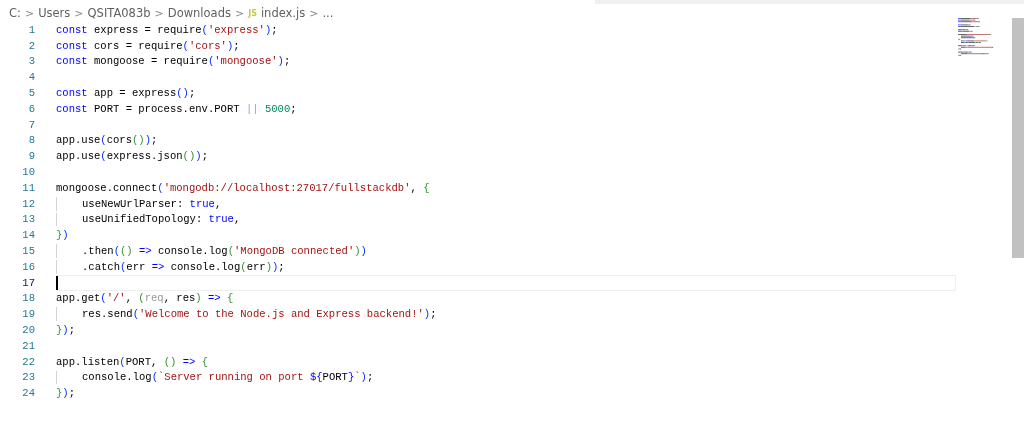 The height and width of the screenshot is (445, 1024). I want to click on code-line: .then(() => console.log('MongoDB connected')), so click(224, 251).